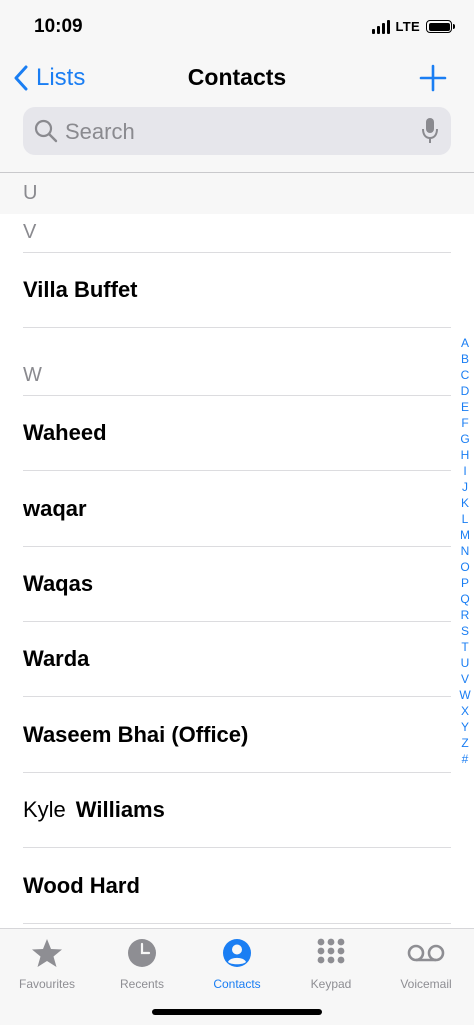  Describe the element at coordinates (331, 951) in the screenshot. I see `keypad-icon` at that location.